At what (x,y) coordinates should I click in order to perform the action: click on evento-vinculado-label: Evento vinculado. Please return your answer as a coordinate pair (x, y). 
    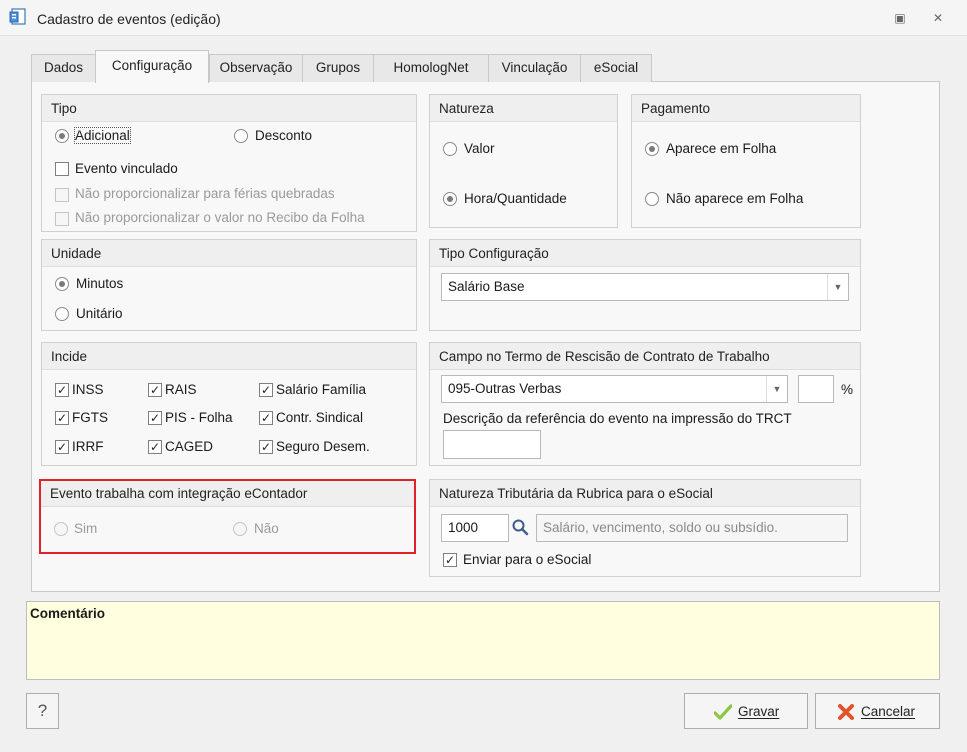
    Looking at the image, I should click on (126, 168).